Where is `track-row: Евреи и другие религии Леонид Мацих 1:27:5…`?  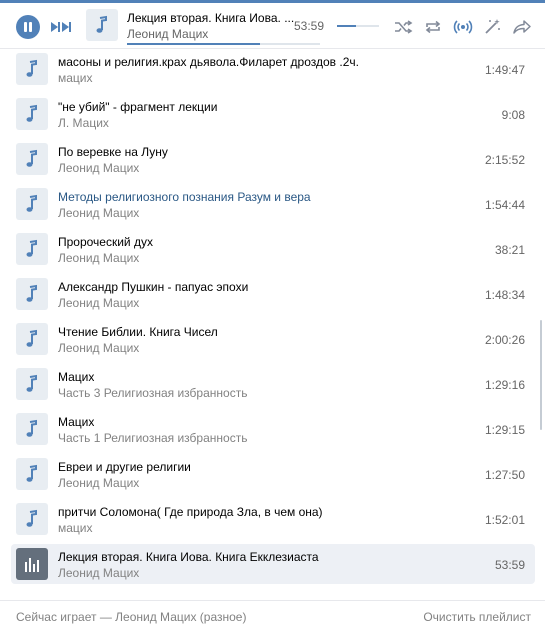
track-row: Евреи и другие религии Леонид Мацих 1:27:5… is located at coordinates (273, 474).